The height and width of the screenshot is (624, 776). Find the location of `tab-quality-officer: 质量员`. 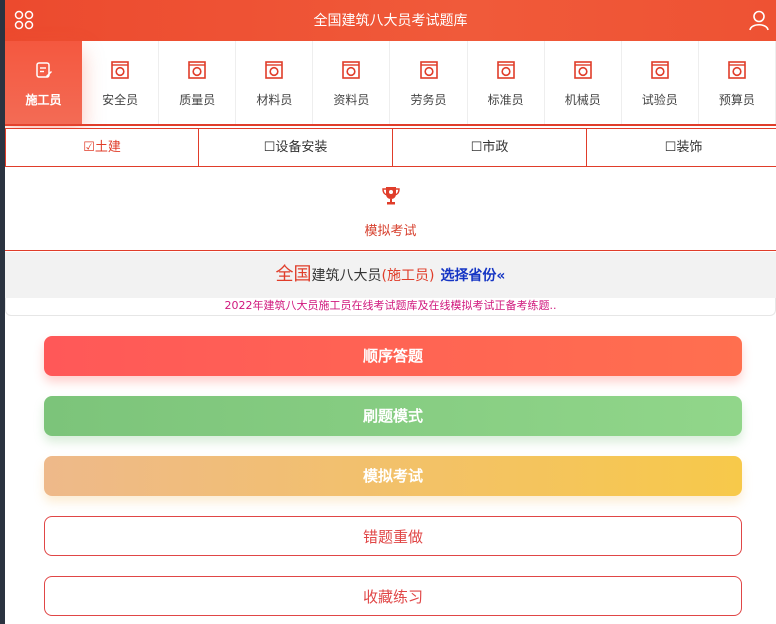

tab-quality-officer: 质量员 is located at coordinates (198, 82).